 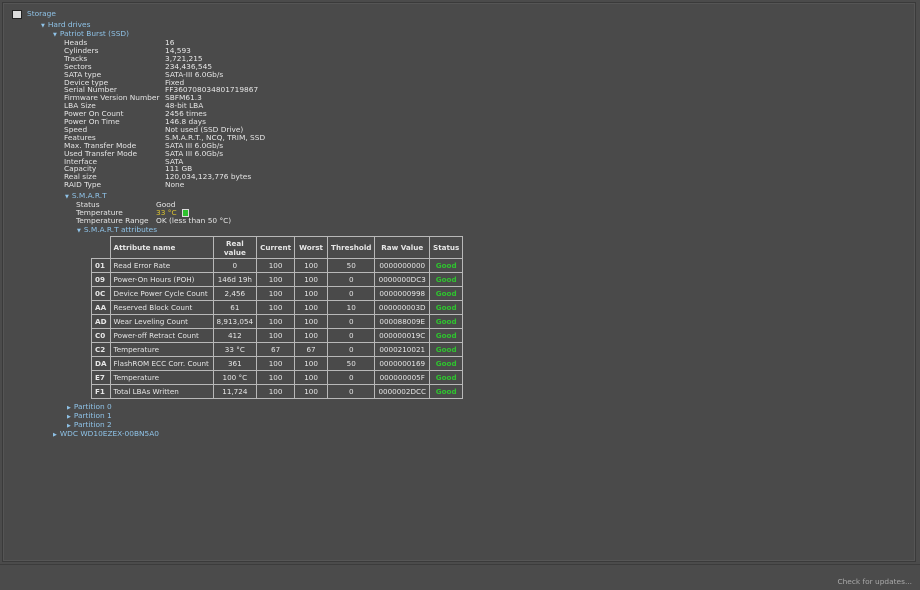 What do you see at coordinates (17, 14) in the screenshot?
I see `storage-icon` at bounding box center [17, 14].